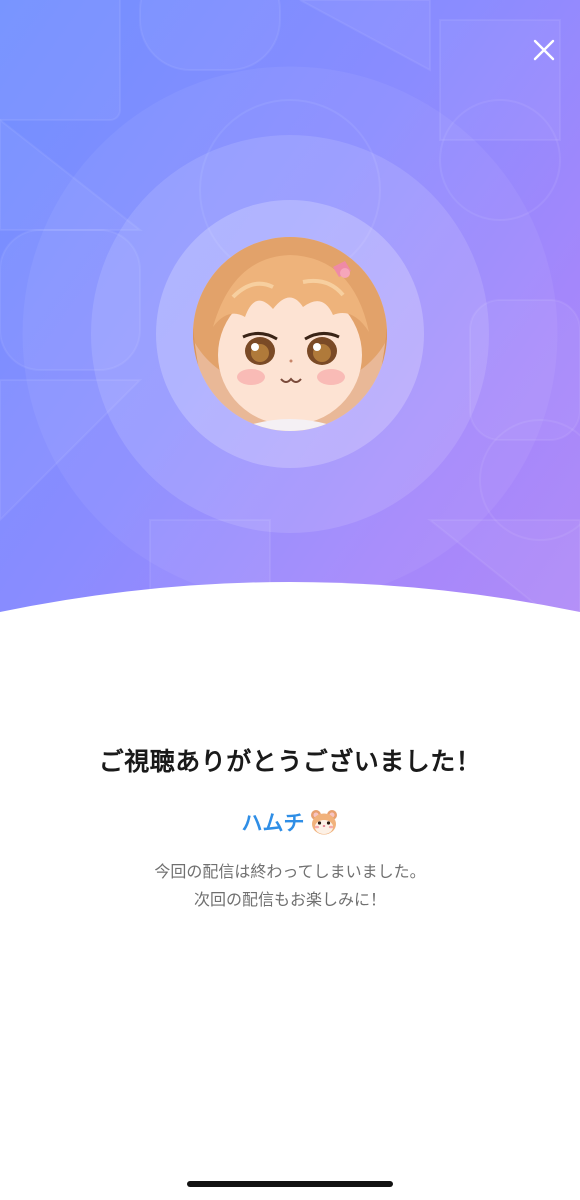  What do you see at coordinates (290, 334) in the screenshot?
I see `streamer-avatar` at bounding box center [290, 334].